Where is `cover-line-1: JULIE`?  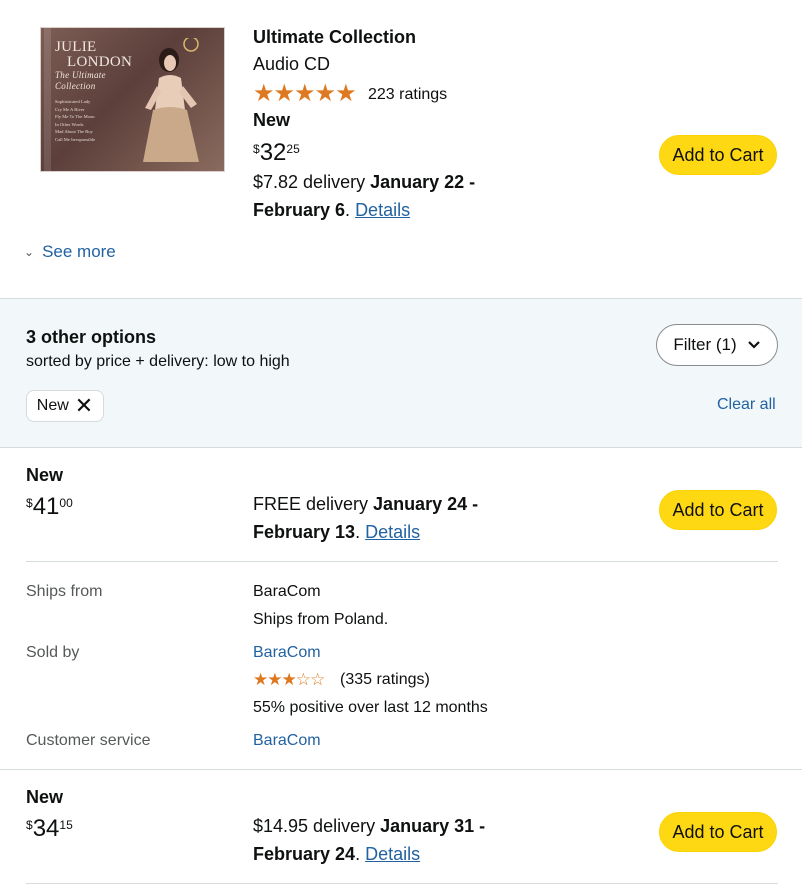 cover-line-1: JULIE is located at coordinates (76, 47).